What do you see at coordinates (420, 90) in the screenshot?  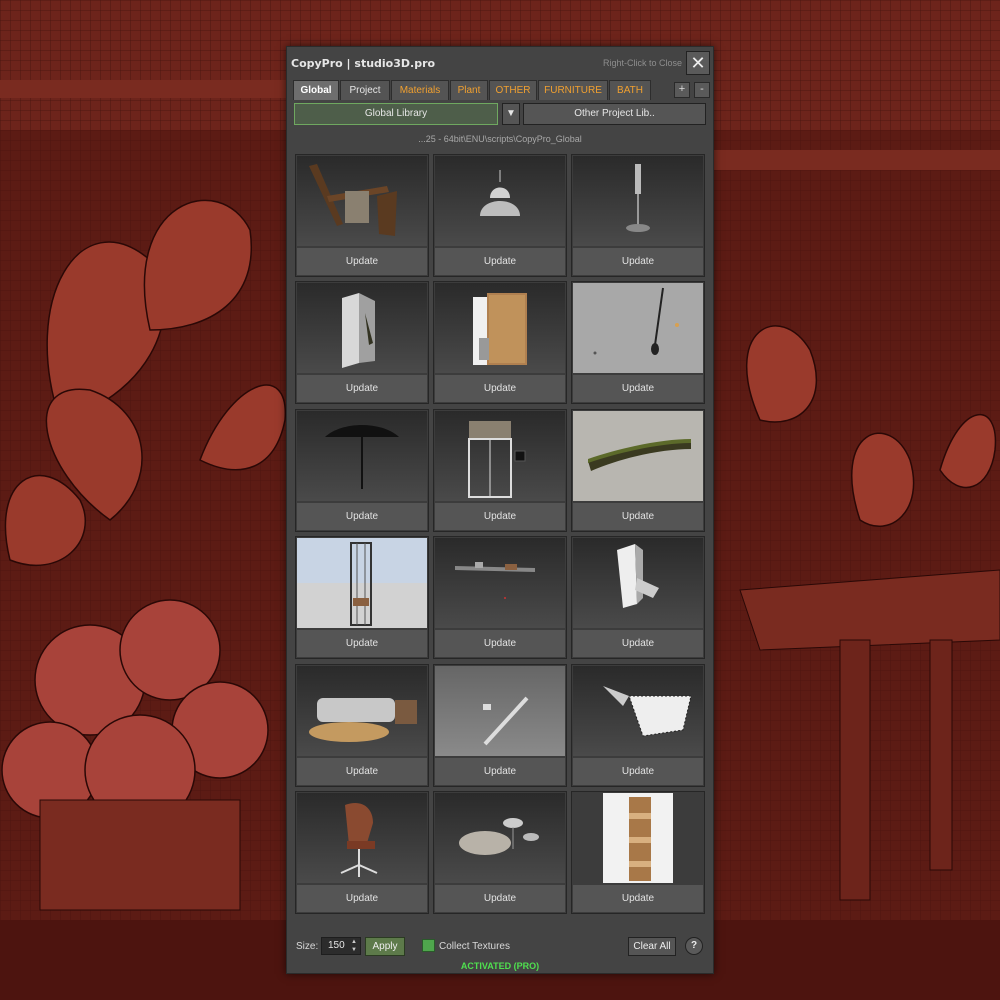 I see `tab-materials: Materials` at bounding box center [420, 90].